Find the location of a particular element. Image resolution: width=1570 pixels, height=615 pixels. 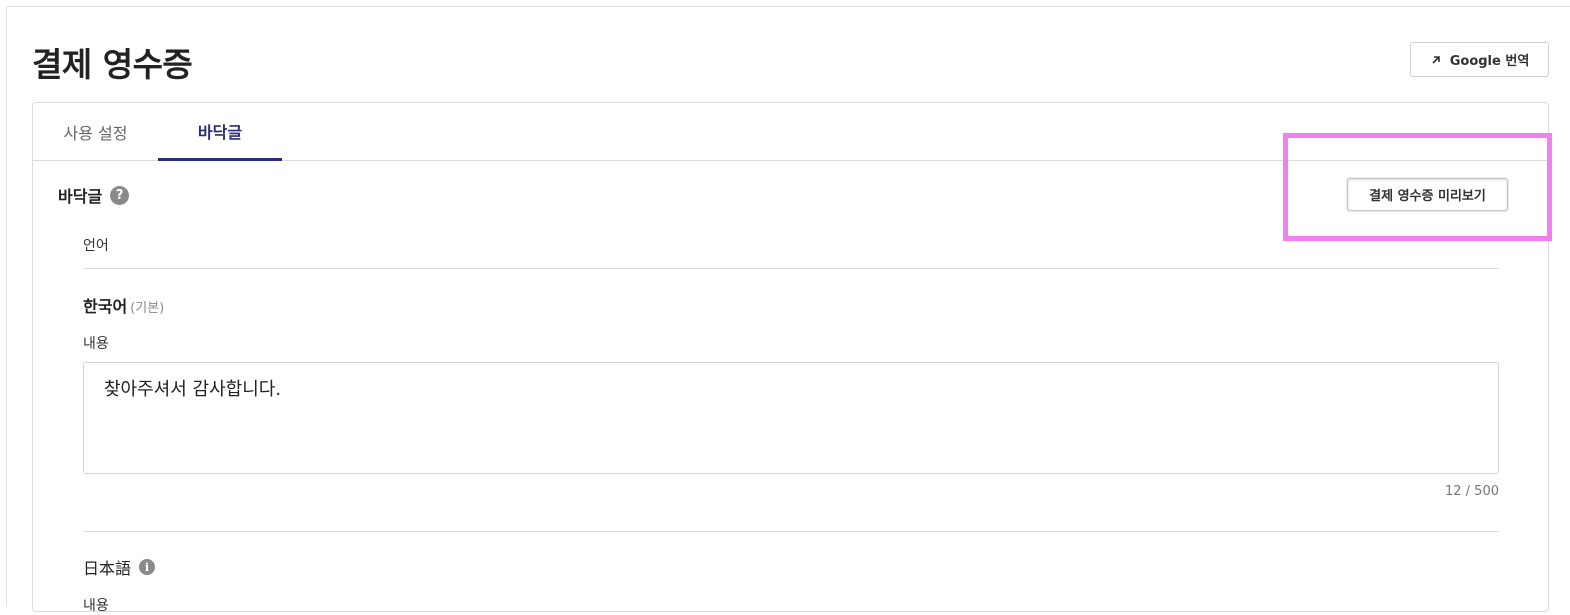

section-title: 바닥글 ? is located at coordinates (94, 195).